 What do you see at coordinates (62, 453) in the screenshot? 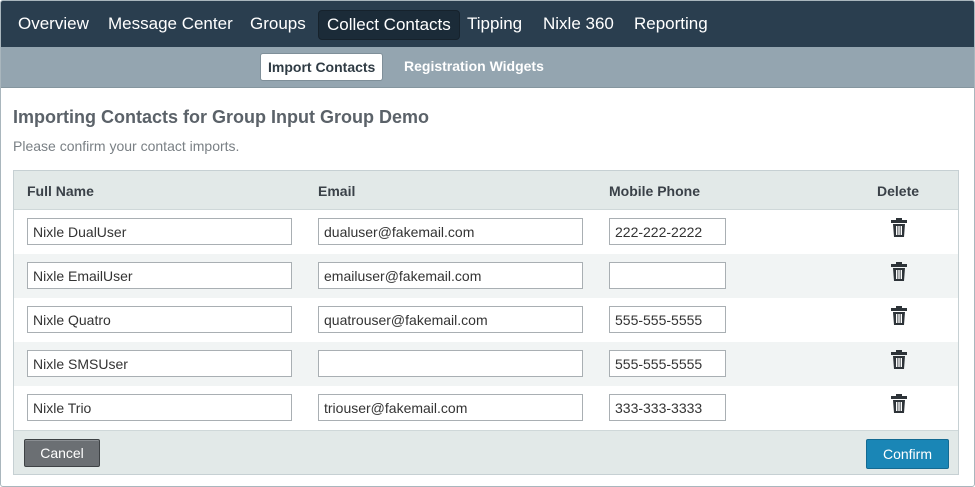
I see `cancel-button: Cancel` at bounding box center [62, 453].